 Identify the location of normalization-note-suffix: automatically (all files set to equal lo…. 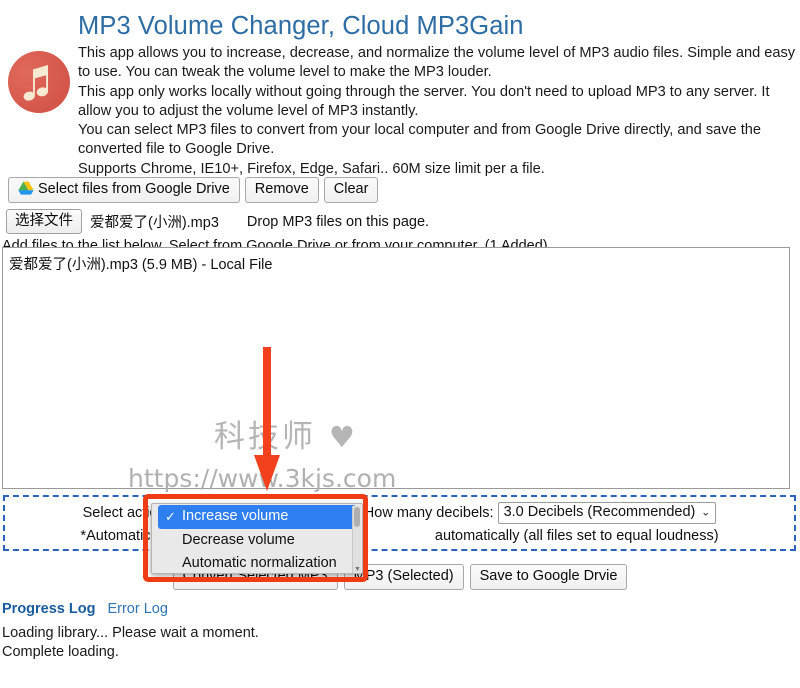
(576, 536).